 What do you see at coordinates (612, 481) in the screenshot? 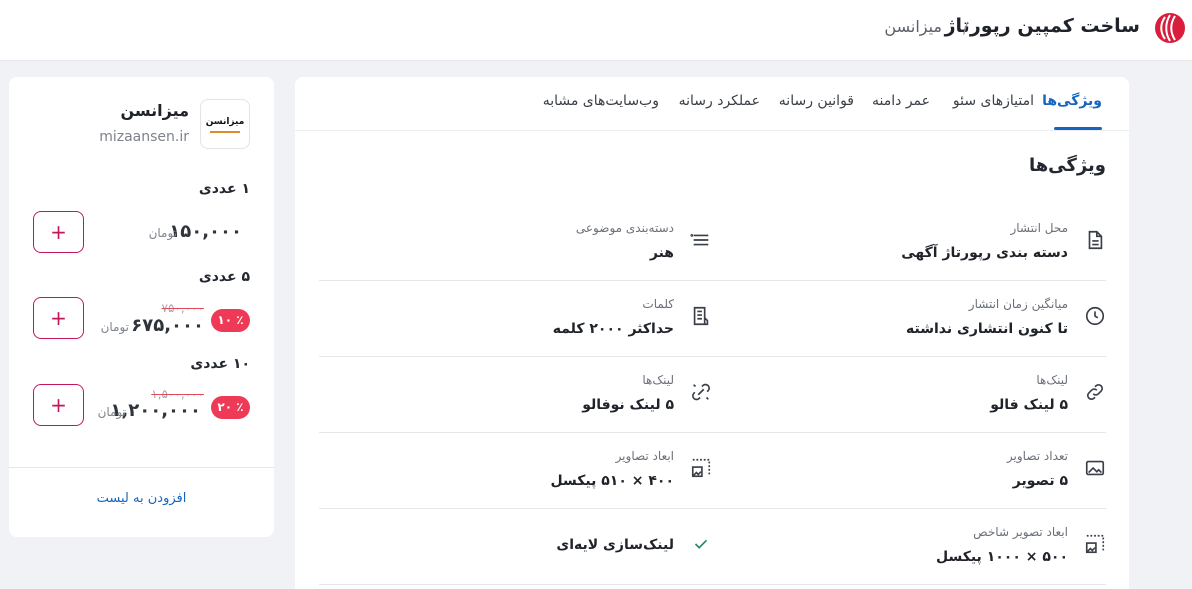
I see `feature-value: ۴۰۰ × ۵۱۰ پیکسل` at bounding box center [612, 481].